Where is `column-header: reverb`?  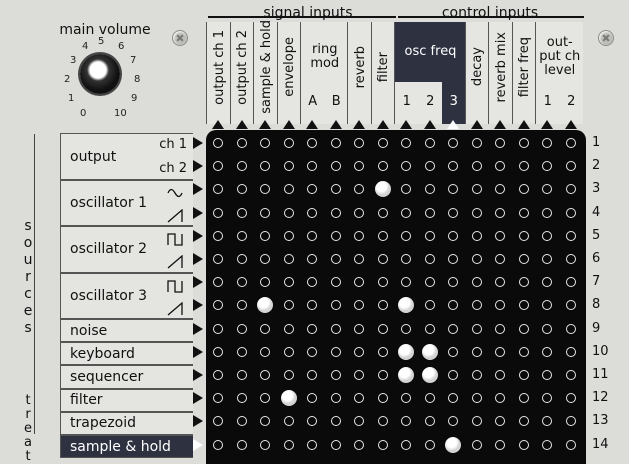 column-header: reverb is located at coordinates (359, 73).